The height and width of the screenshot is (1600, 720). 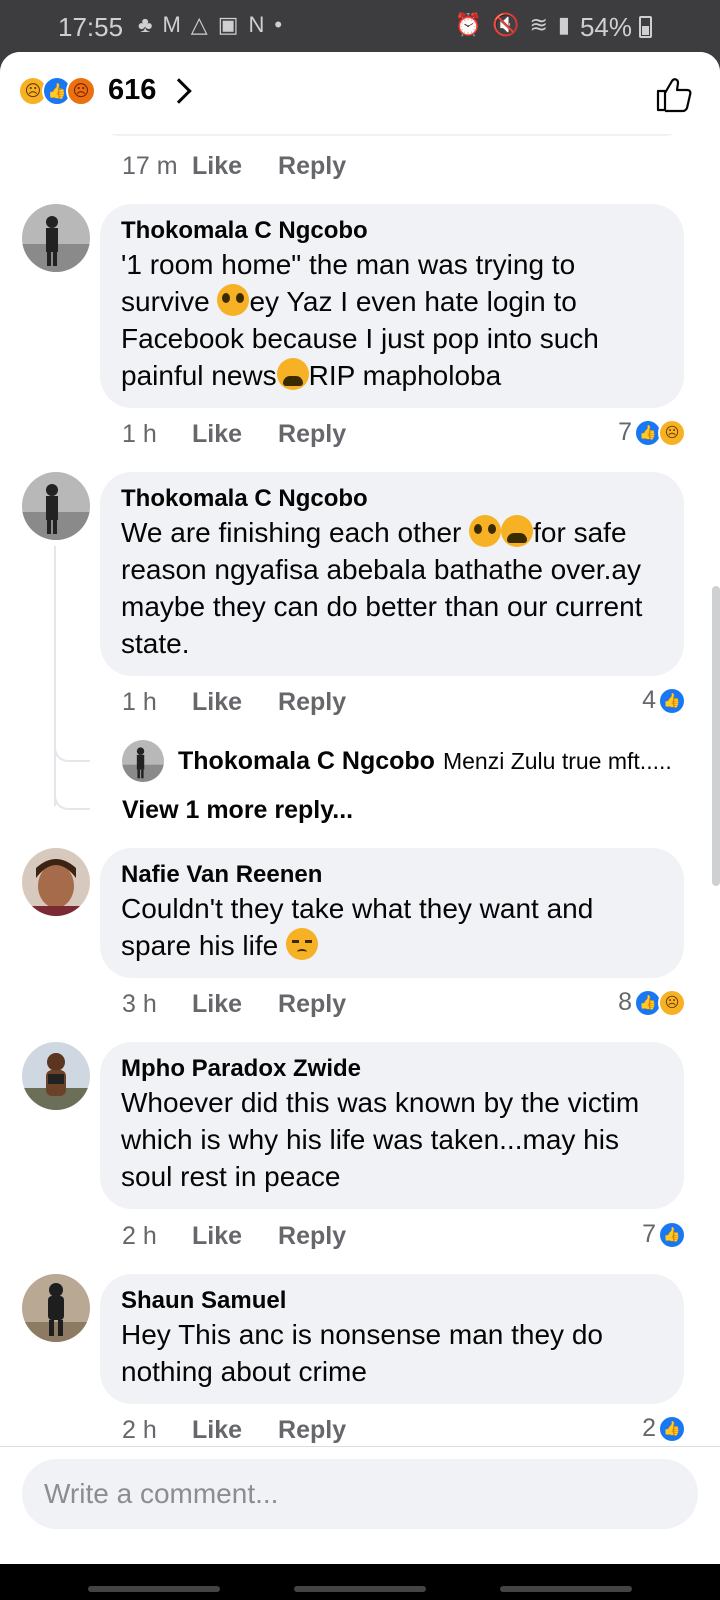 I want to click on nav-recents, so click(x=154, y=1589).